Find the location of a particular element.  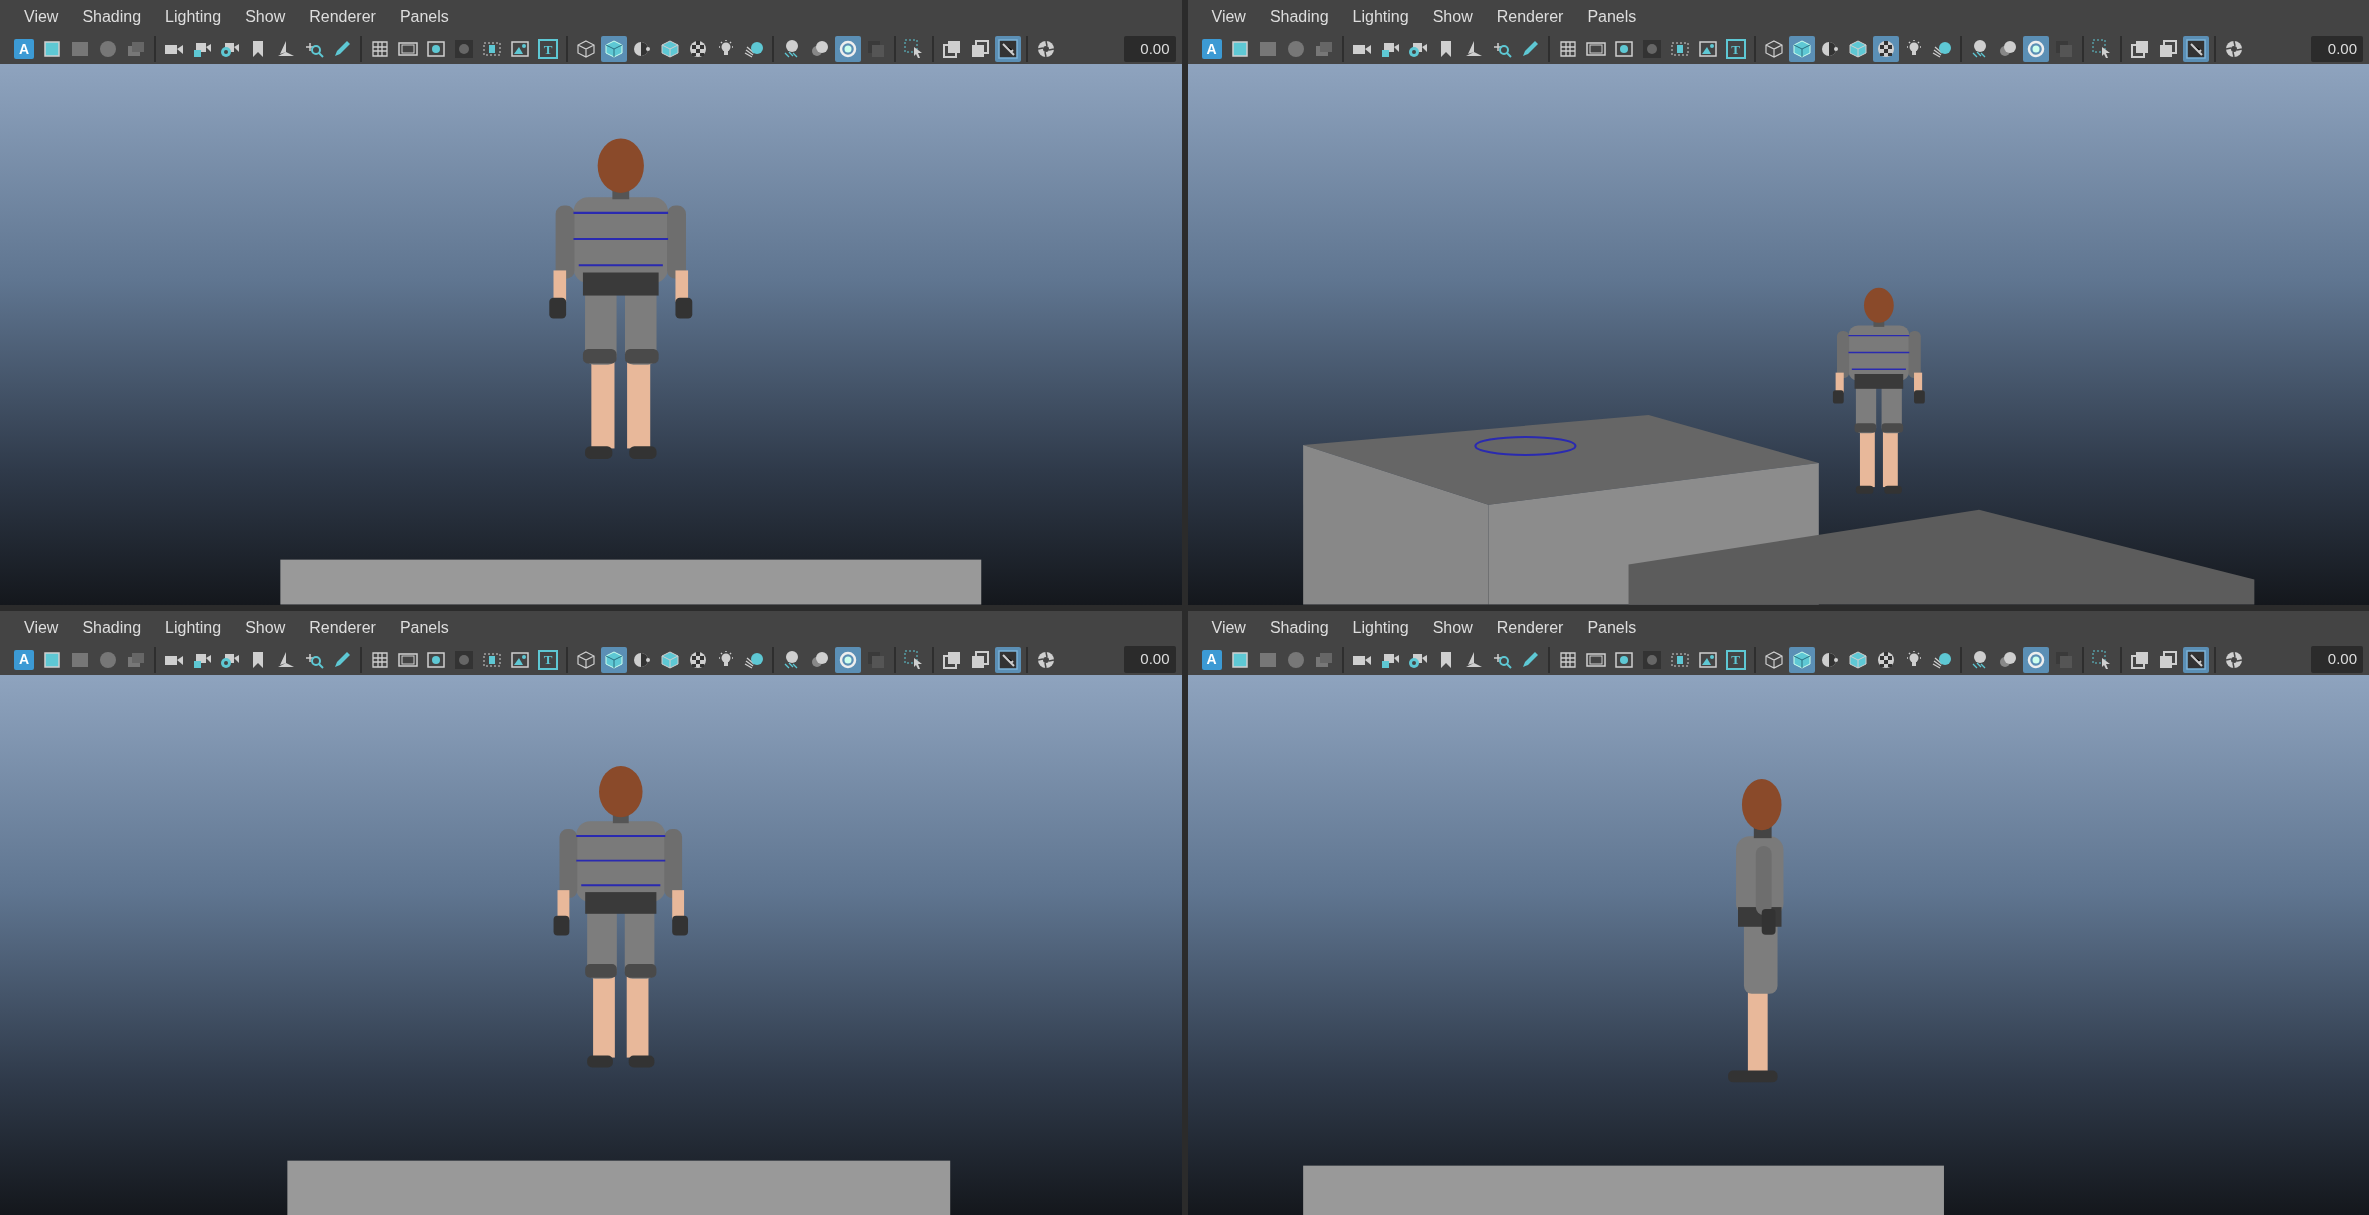

text-button: T is located at coordinates (548, 49).